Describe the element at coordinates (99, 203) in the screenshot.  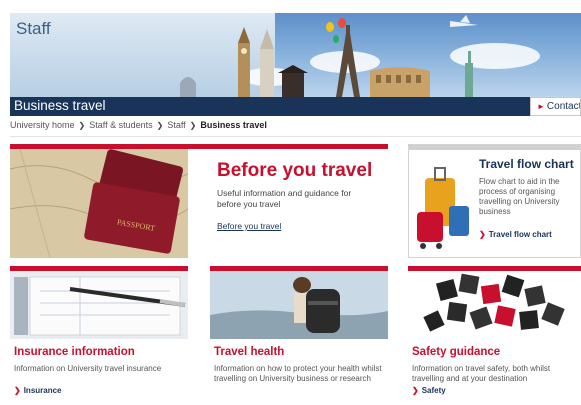
I see `passport-map-image: PASSPORT` at that location.